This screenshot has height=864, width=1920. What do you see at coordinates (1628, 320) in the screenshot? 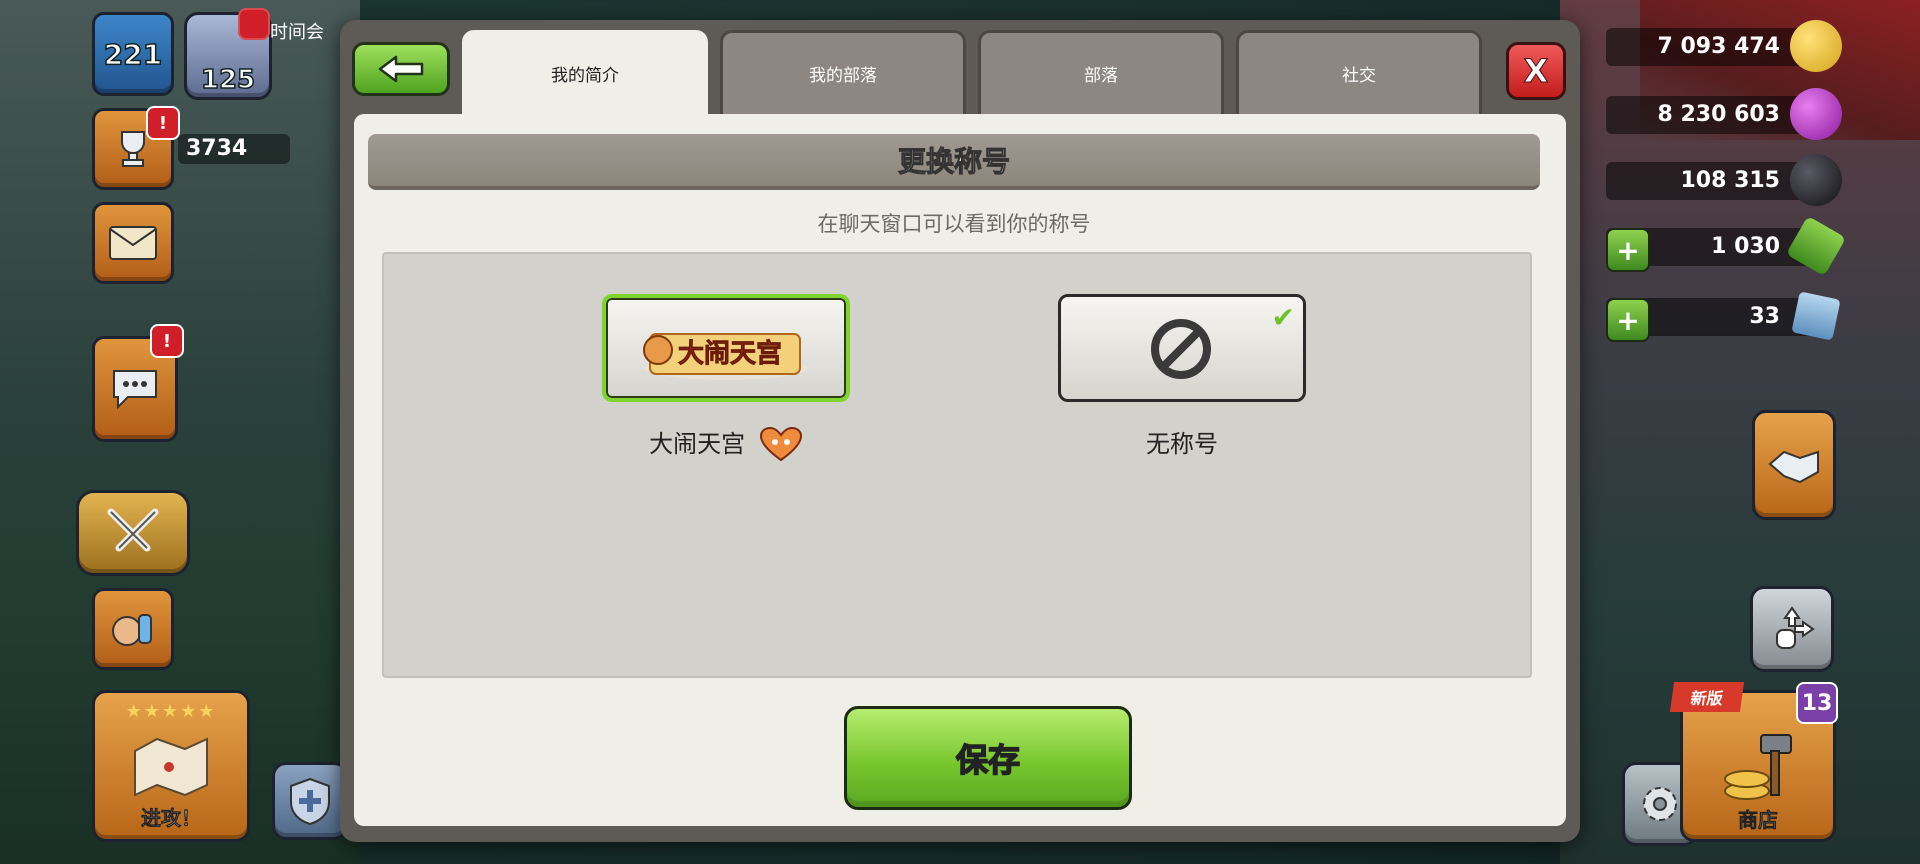
I see `buy-tickets-button: +` at bounding box center [1628, 320].